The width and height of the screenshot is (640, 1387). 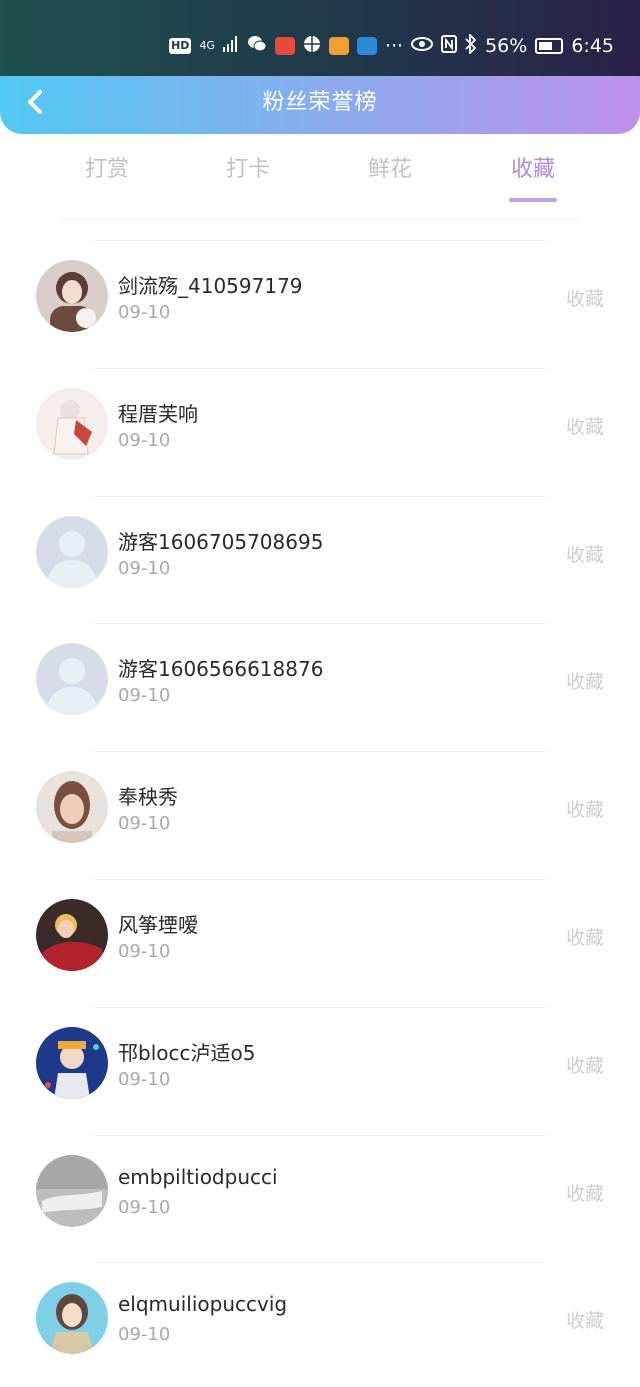 I want to click on header-bar: 粉丝荣誉榜, so click(x=320, y=105).